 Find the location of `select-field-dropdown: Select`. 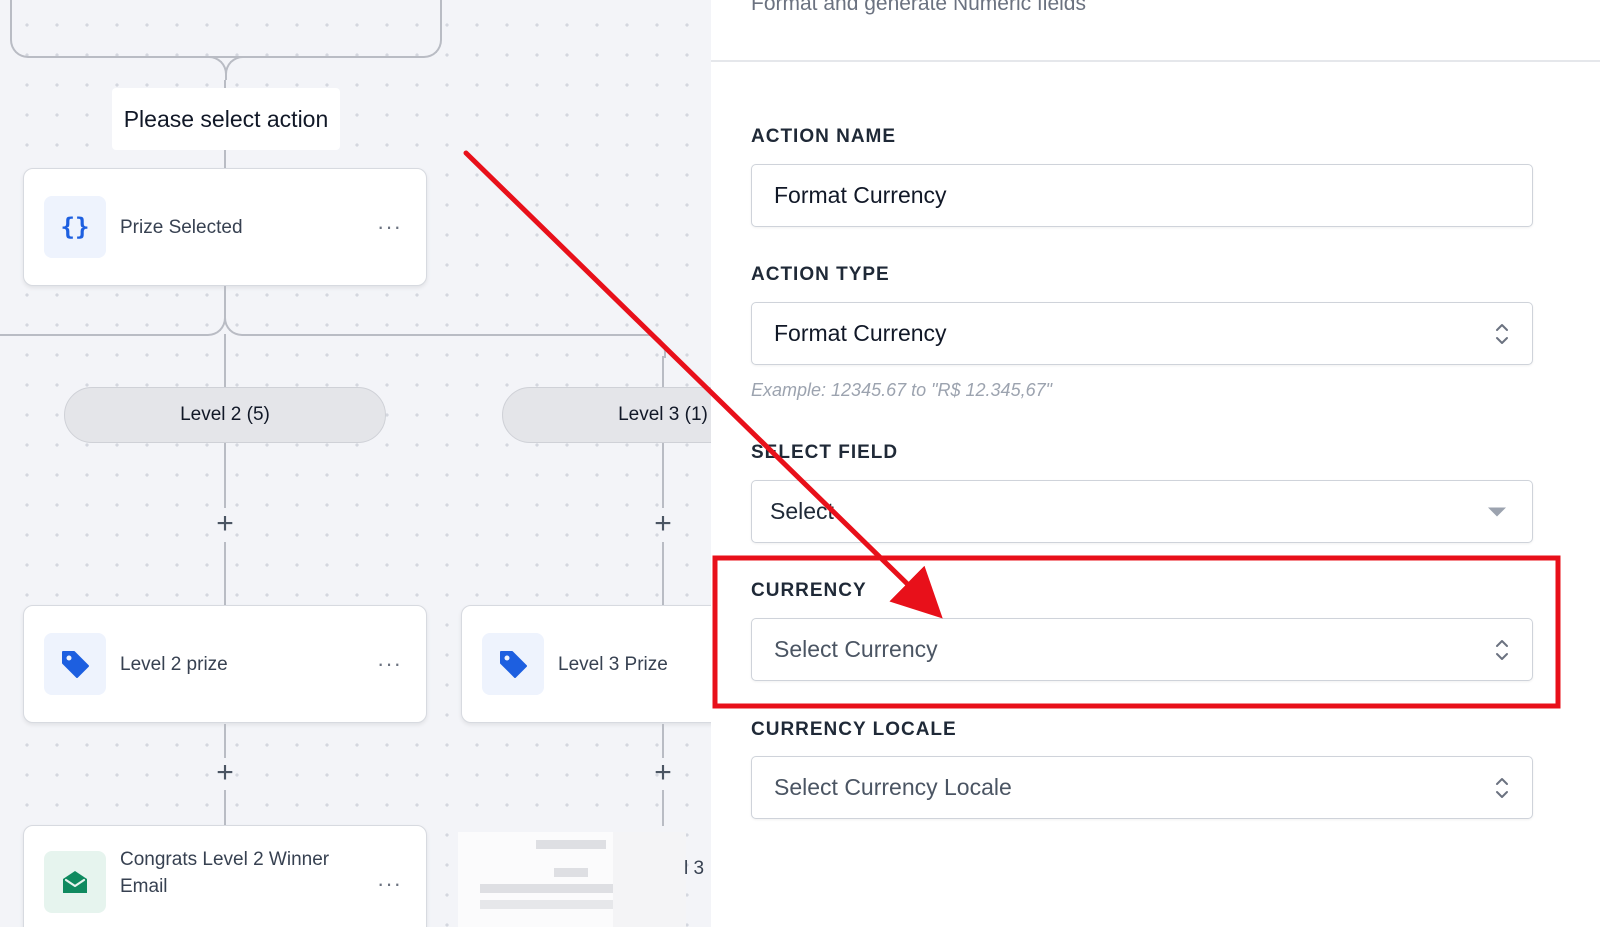

select-field-dropdown: Select is located at coordinates (1142, 511).